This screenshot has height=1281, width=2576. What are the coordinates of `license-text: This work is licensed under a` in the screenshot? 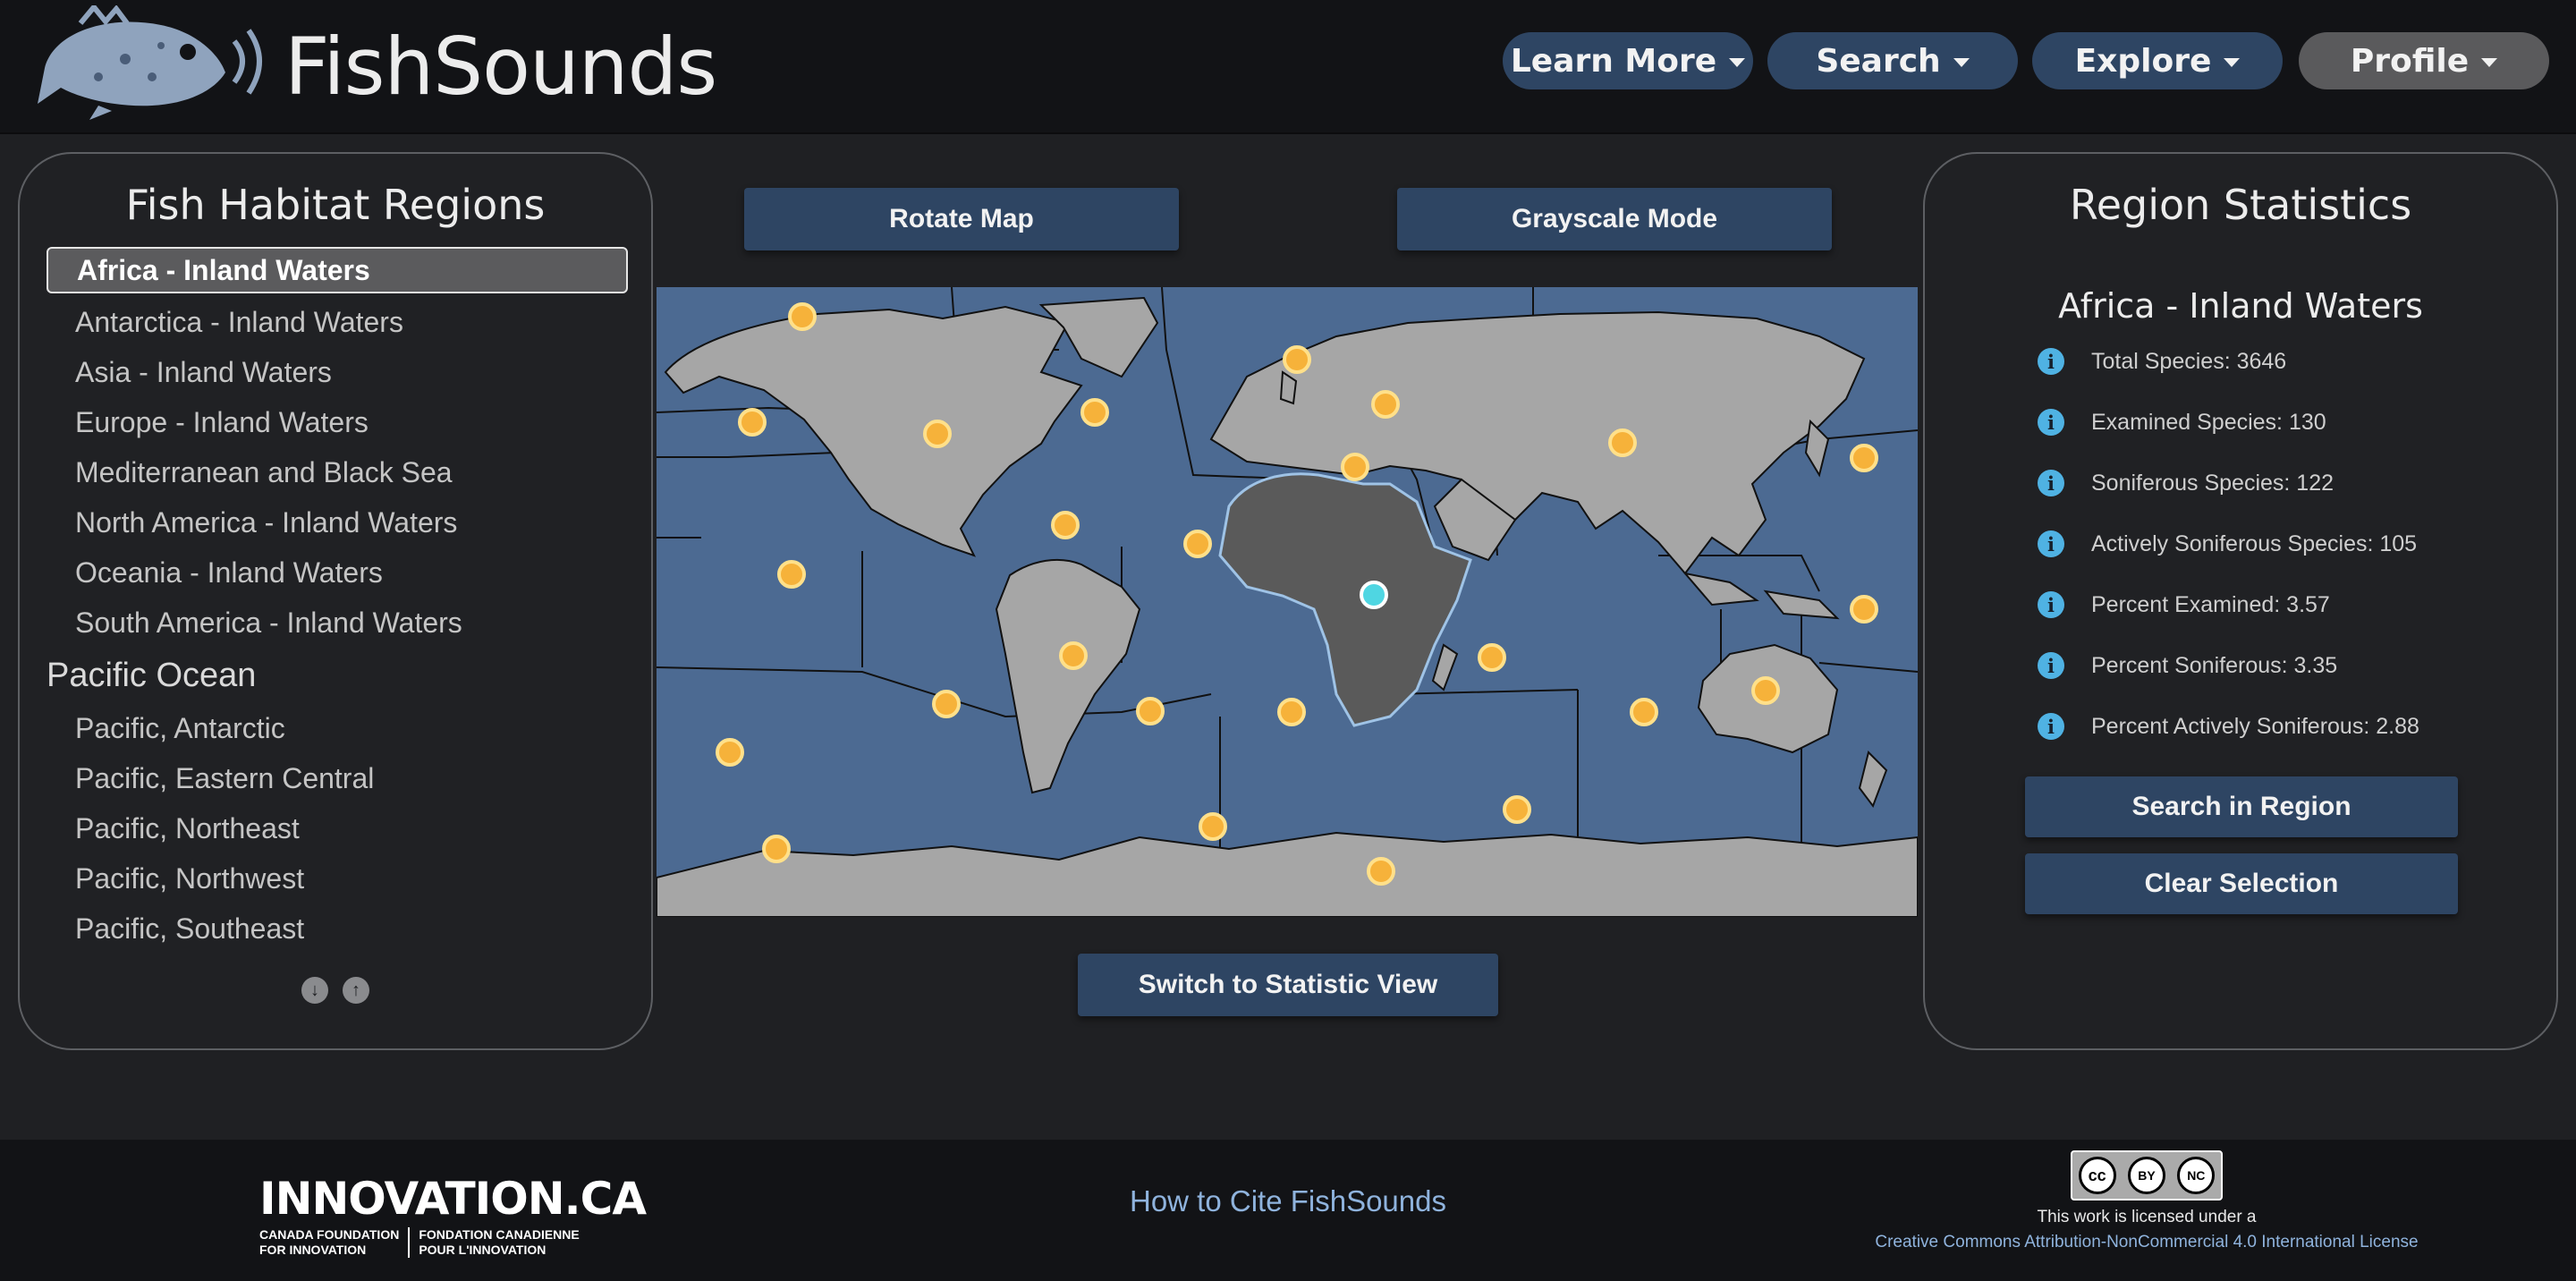 It's located at (2147, 1217).